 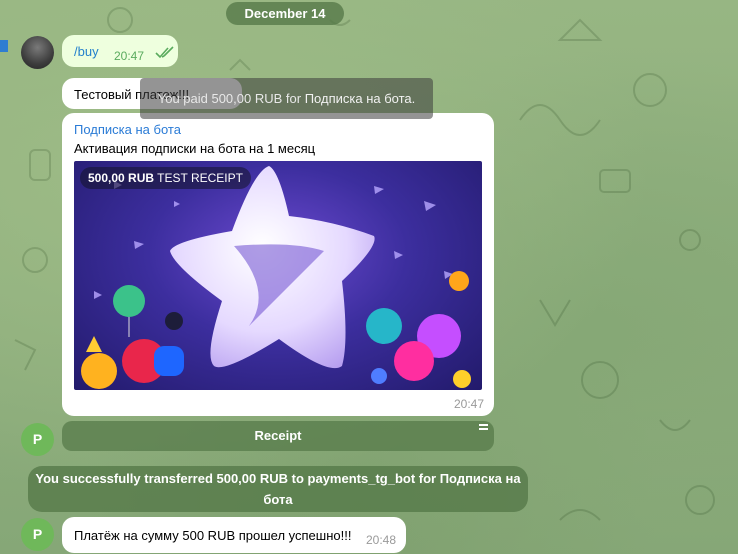 What do you see at coordinates (37, 52) in the screenshot?
I see `user-avatar` at bounding box center [37, 52].